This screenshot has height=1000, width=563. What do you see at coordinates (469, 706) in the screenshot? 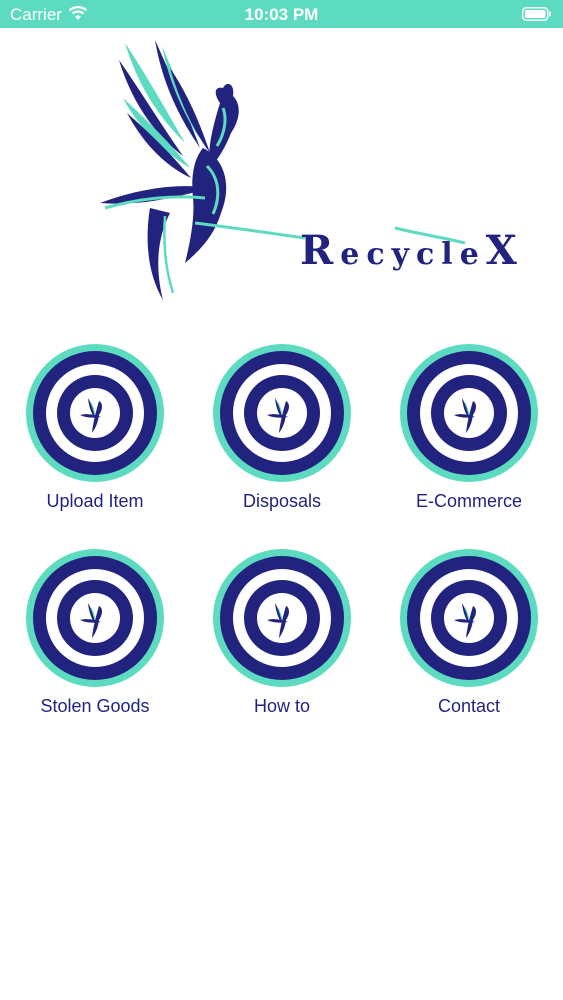
I see `menu-item-label: Contact` at bounding box center [469, 706].